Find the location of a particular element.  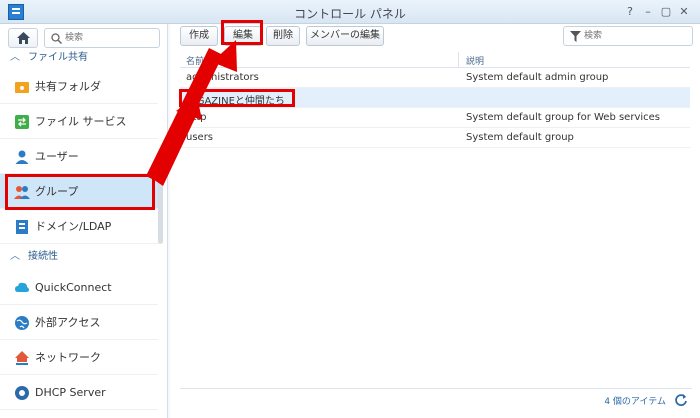

sidebar-item-network: ネットワーク is located at coordinates (79, 357).